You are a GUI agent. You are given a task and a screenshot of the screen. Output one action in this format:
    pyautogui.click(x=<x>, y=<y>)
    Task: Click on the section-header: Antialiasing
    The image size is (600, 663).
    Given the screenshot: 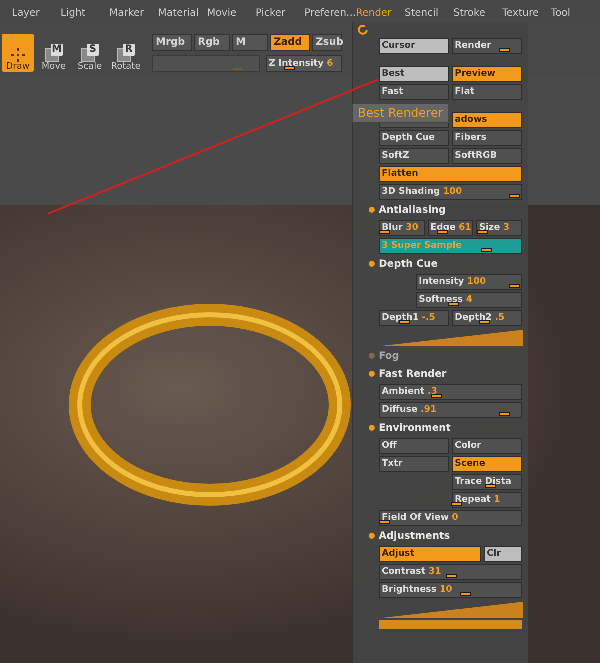 What is the action you would take?
    pyautogui.click(x=412, y=210)
    